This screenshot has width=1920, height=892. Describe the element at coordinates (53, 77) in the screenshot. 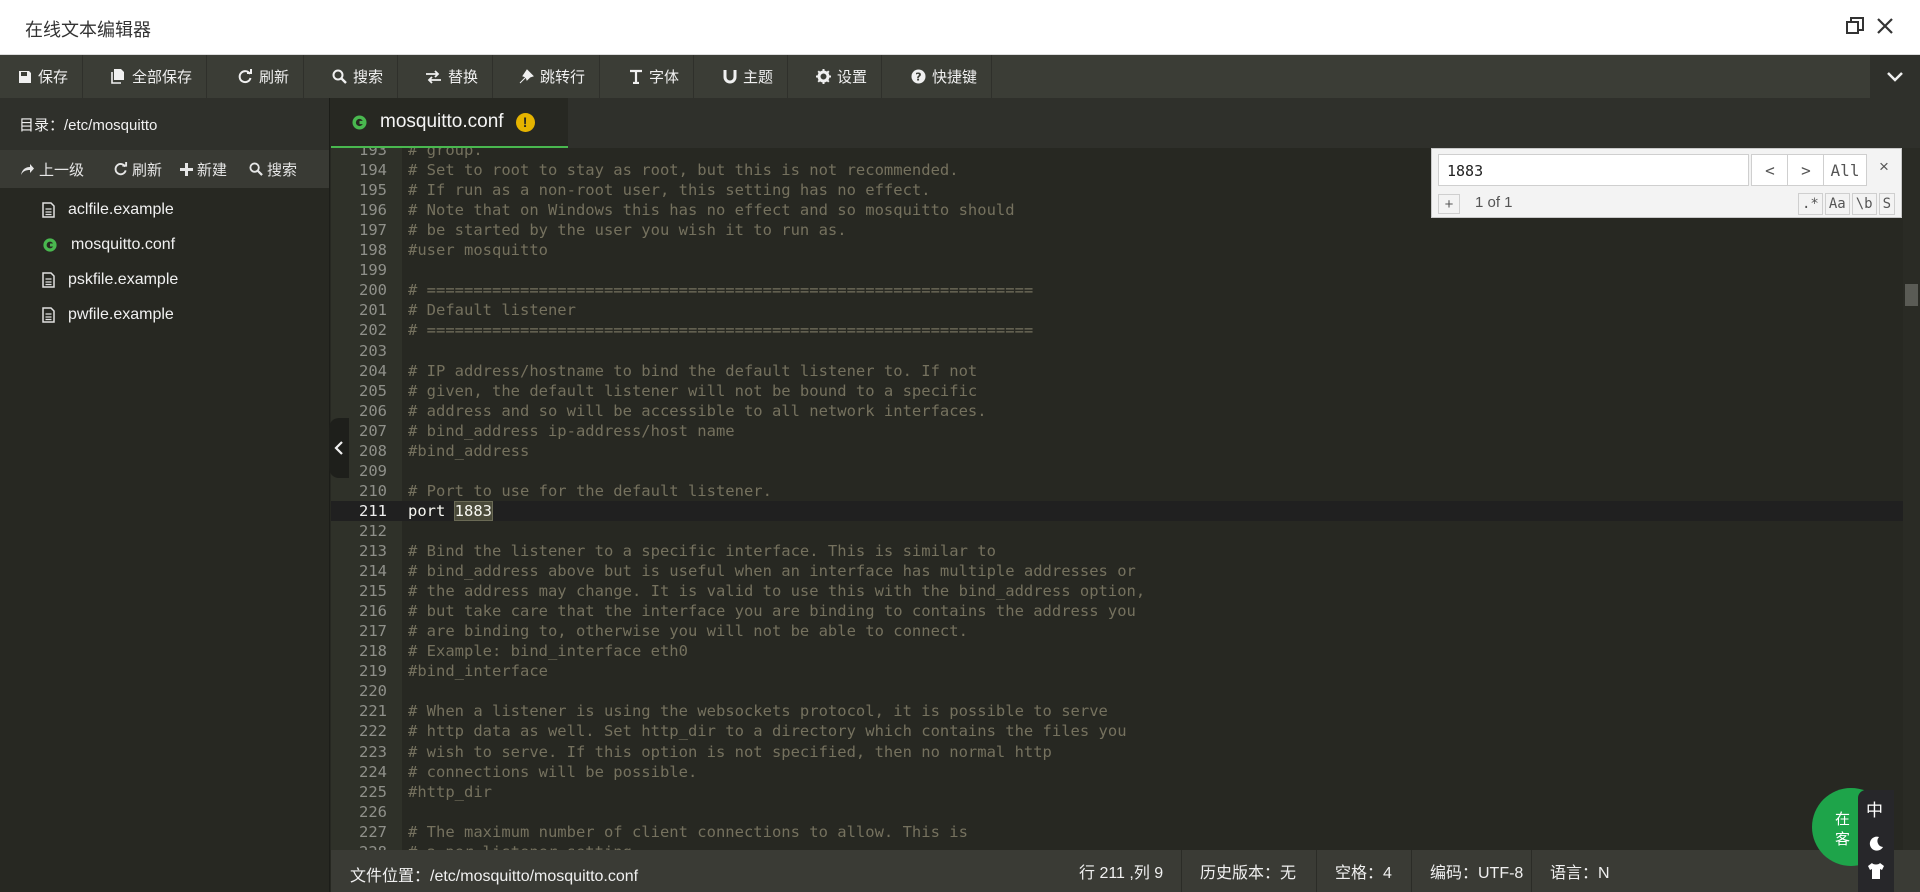

I see `save-label: 保存` at that location.